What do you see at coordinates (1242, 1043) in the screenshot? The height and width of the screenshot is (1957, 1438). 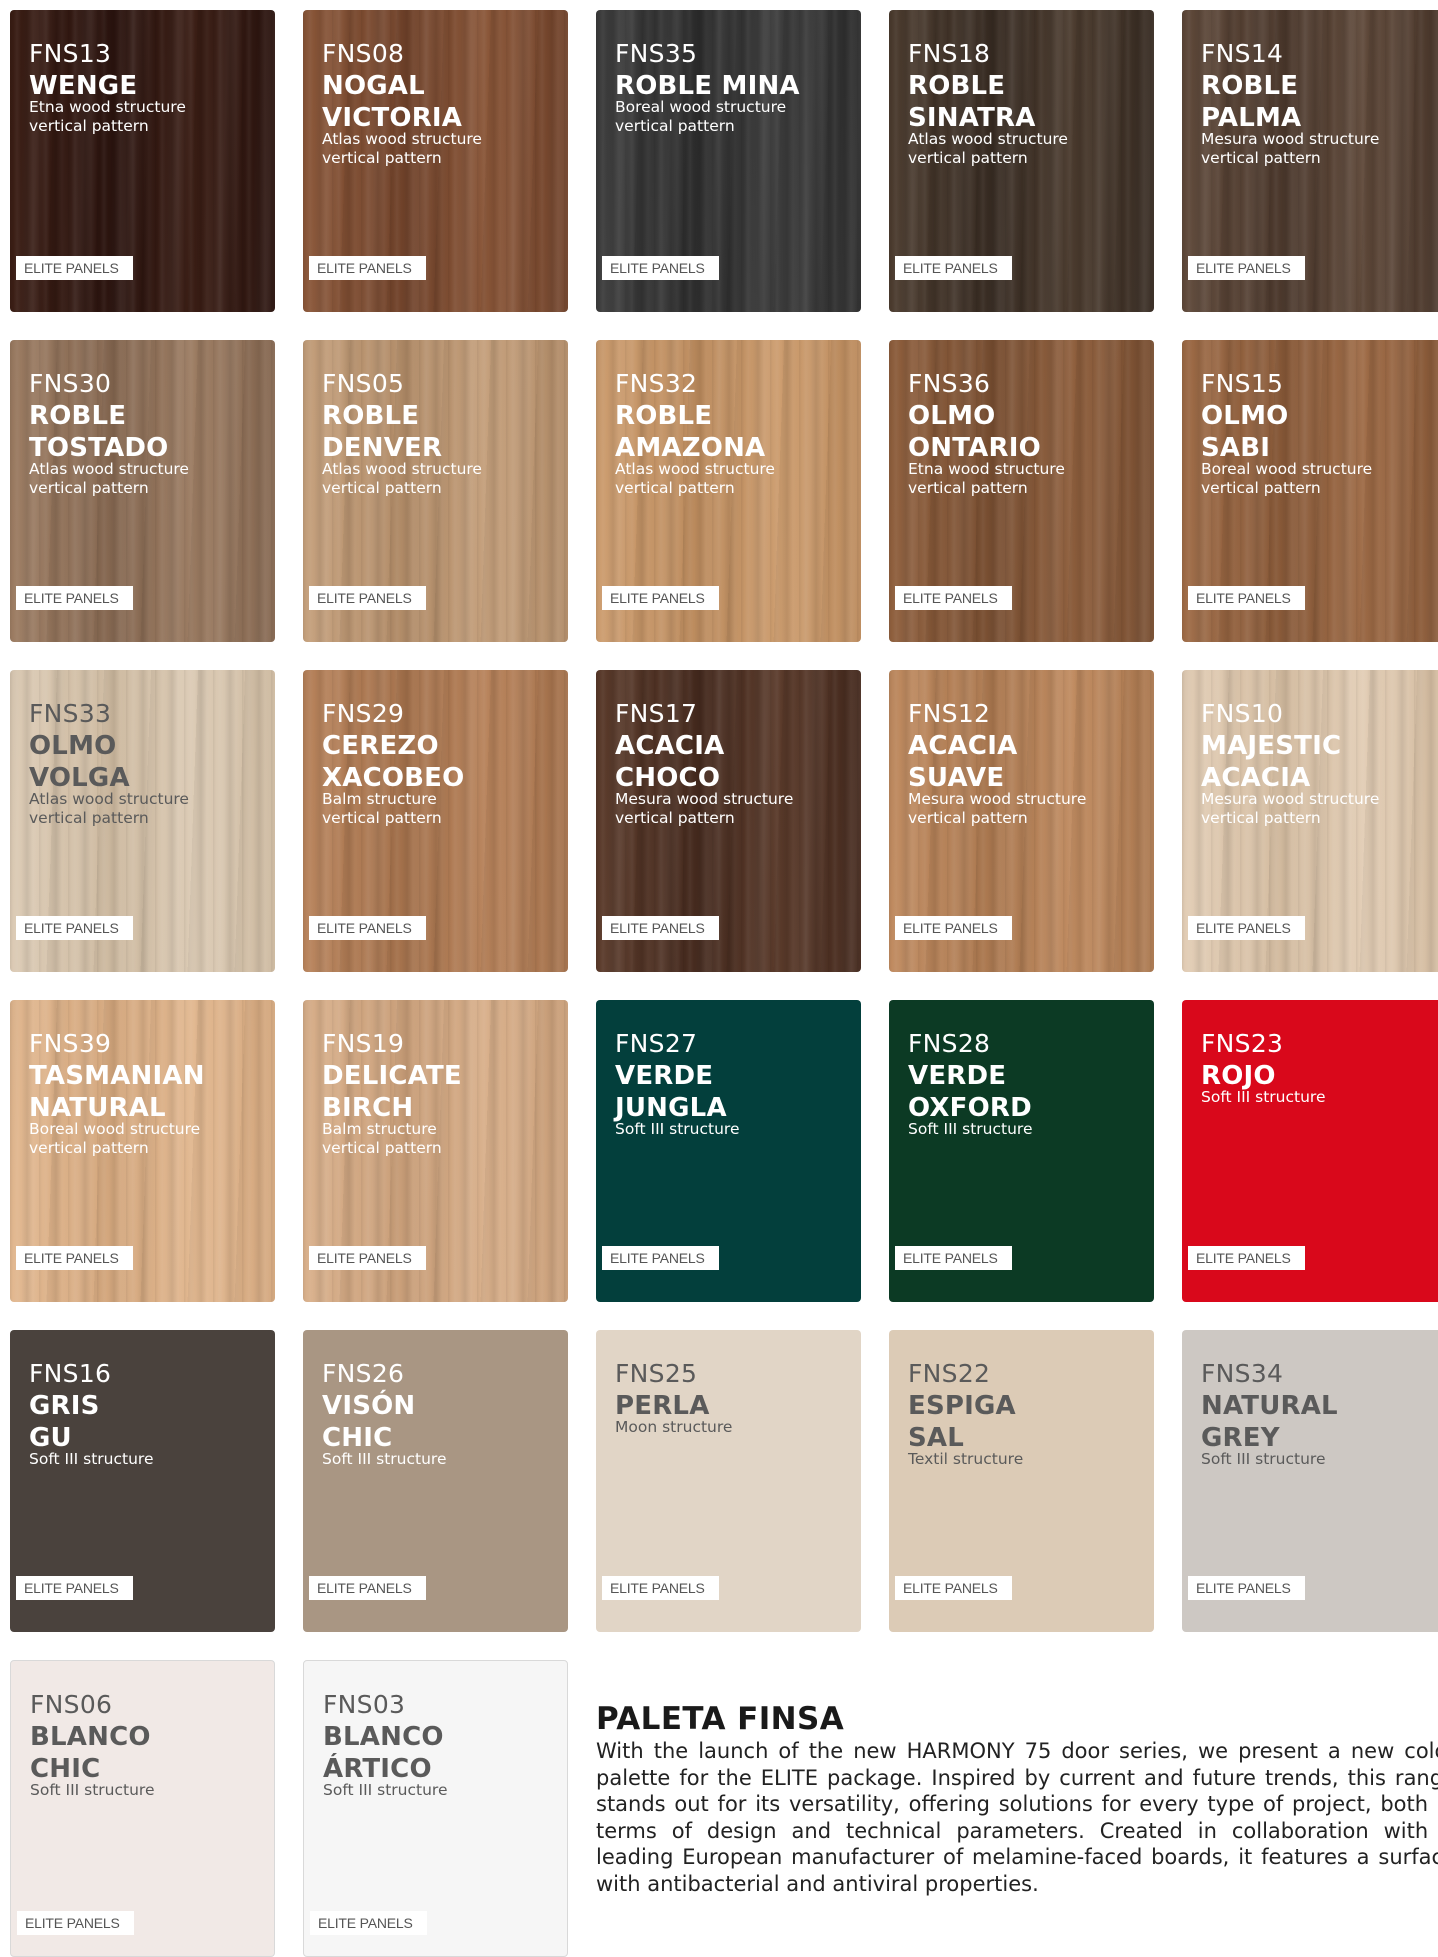 I see `swatch-code: FNS23` at bounding box center [1242, 1043].